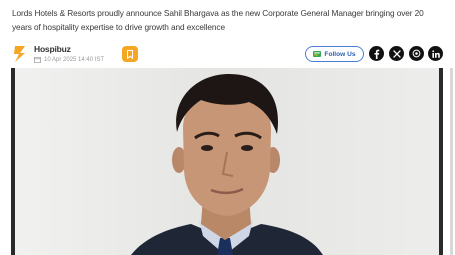  Describe the element at coordinates (340, 54) in the screenshot. I see `follow-us-label: Follow Us` at that location.